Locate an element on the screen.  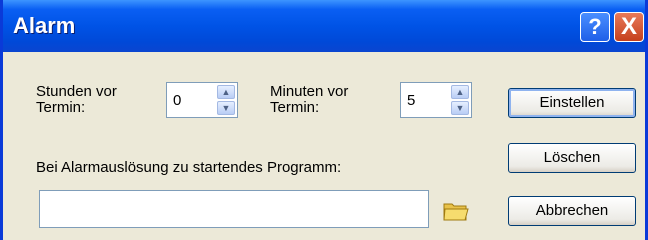
hours-label: Stunden vor Termin: is located at coordinates (76, 100).